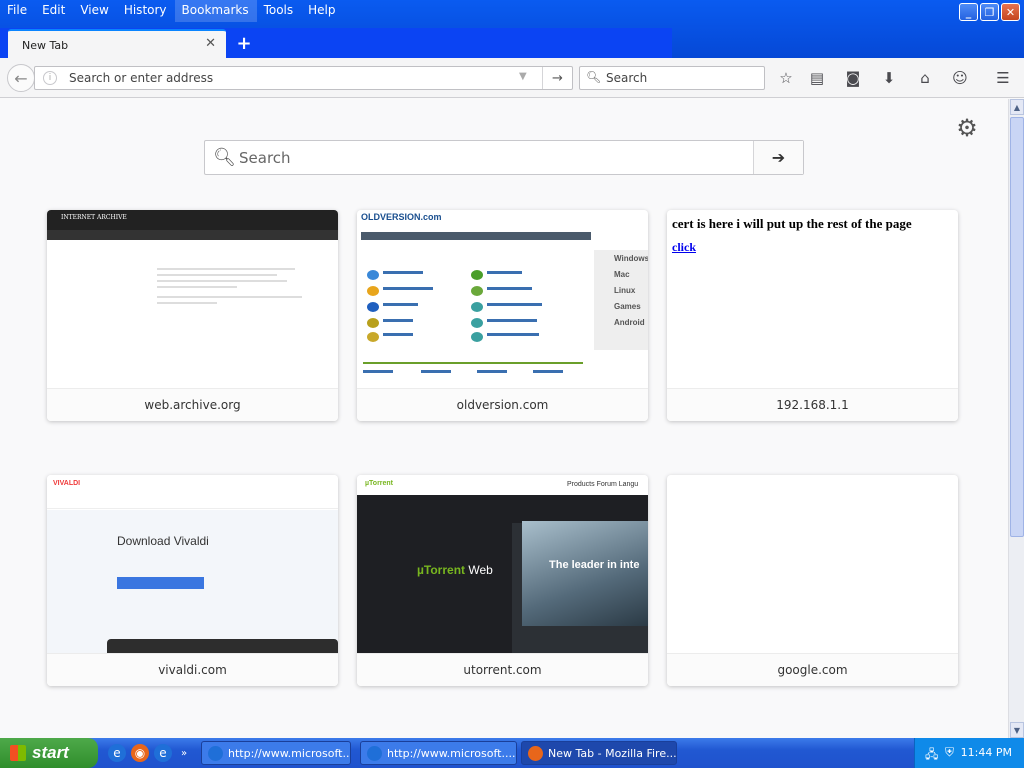 This screenshot has width=1024, height=768. I want to click on top-site-tile: VIVALDI Download Vivaldi vivaldi.com, so click(192, 580).